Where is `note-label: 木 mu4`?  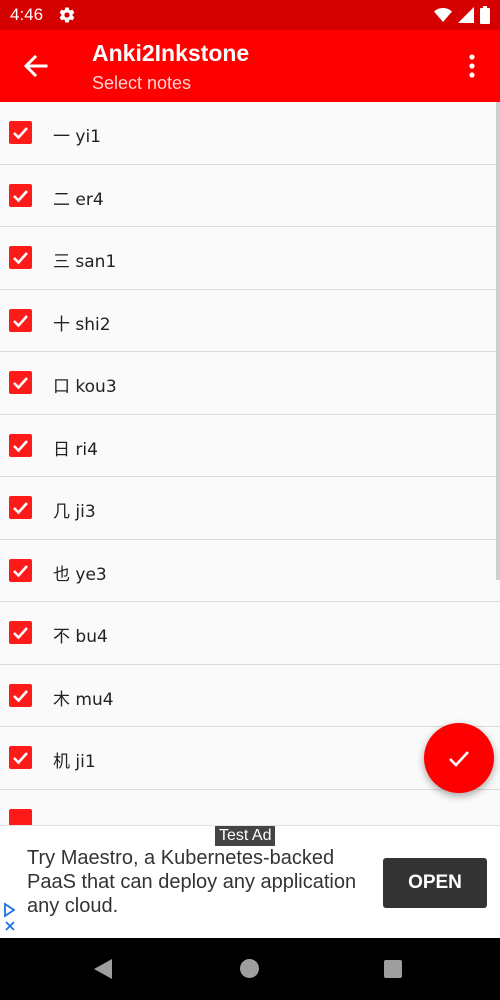 note-label: 木 mu4 is located at coordinates (83, 699).